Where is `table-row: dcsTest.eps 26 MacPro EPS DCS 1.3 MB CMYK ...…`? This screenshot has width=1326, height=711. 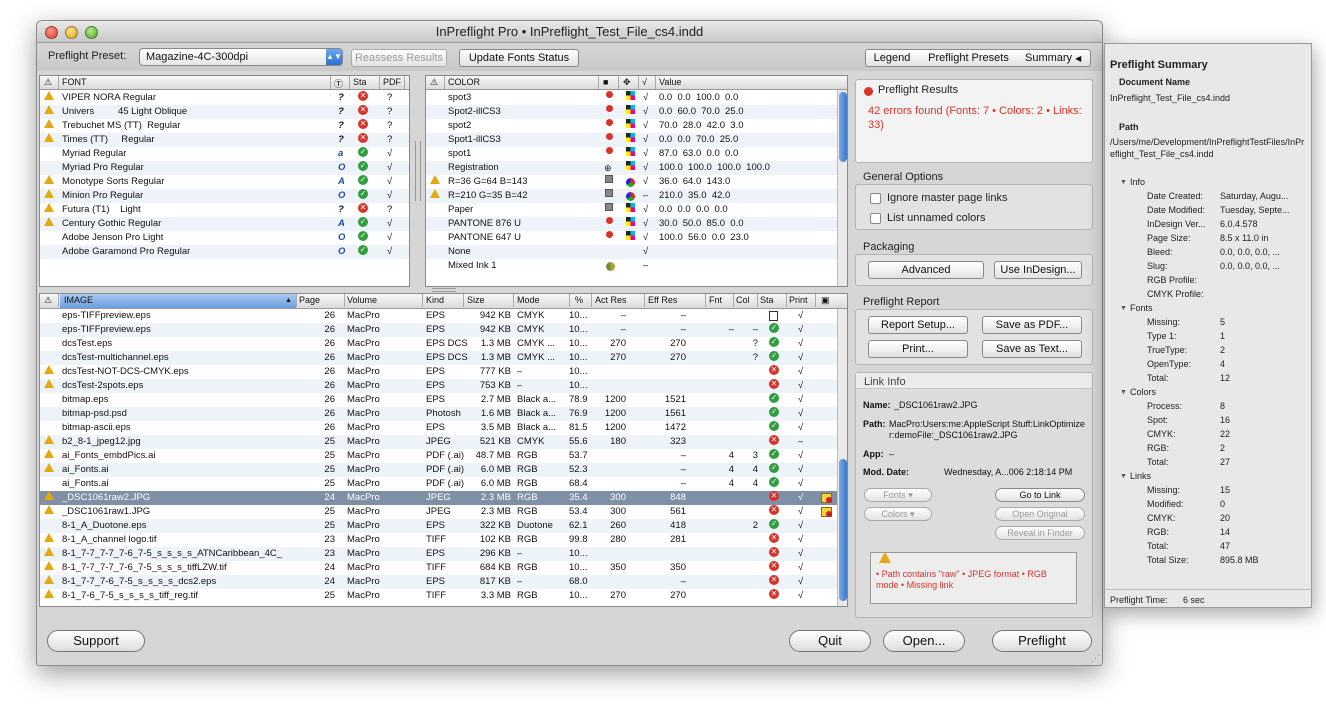
table-row: dcsTest.eps 26 MacPro EPS DCS 1.3 MB CMYK ...… is located at coordinates (443, 344).